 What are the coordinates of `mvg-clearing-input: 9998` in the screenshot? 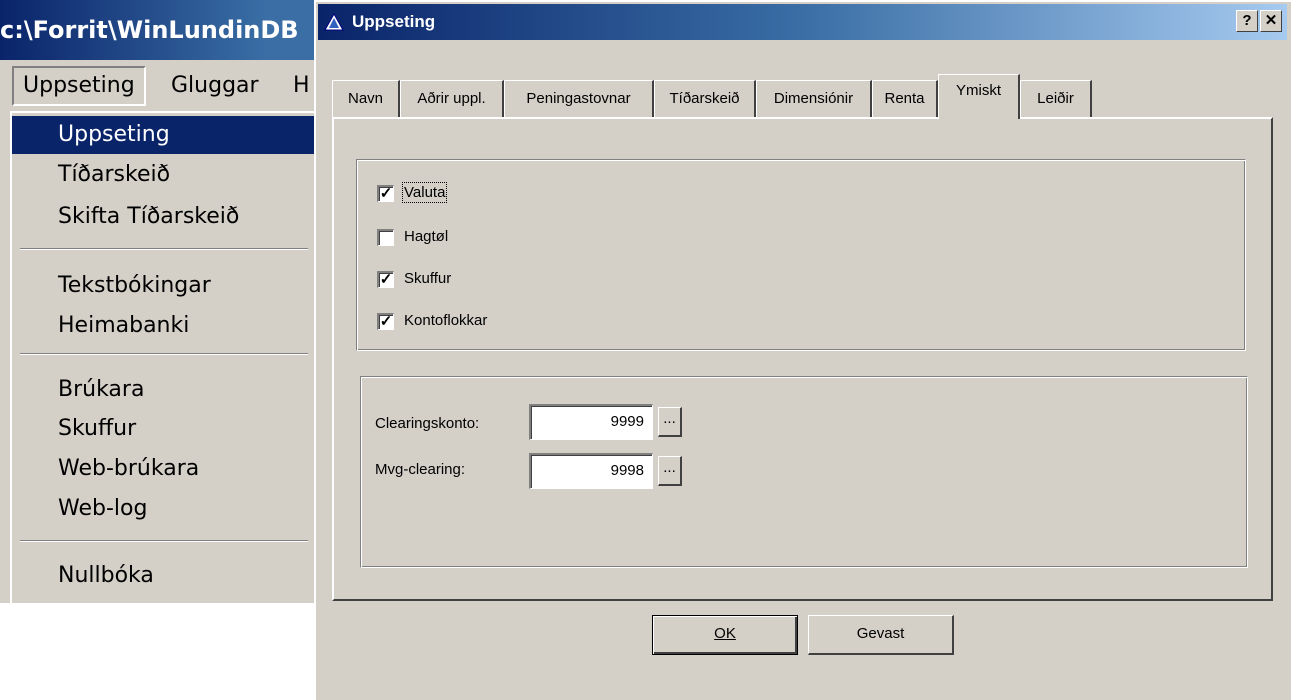 It's located at (591, 471).